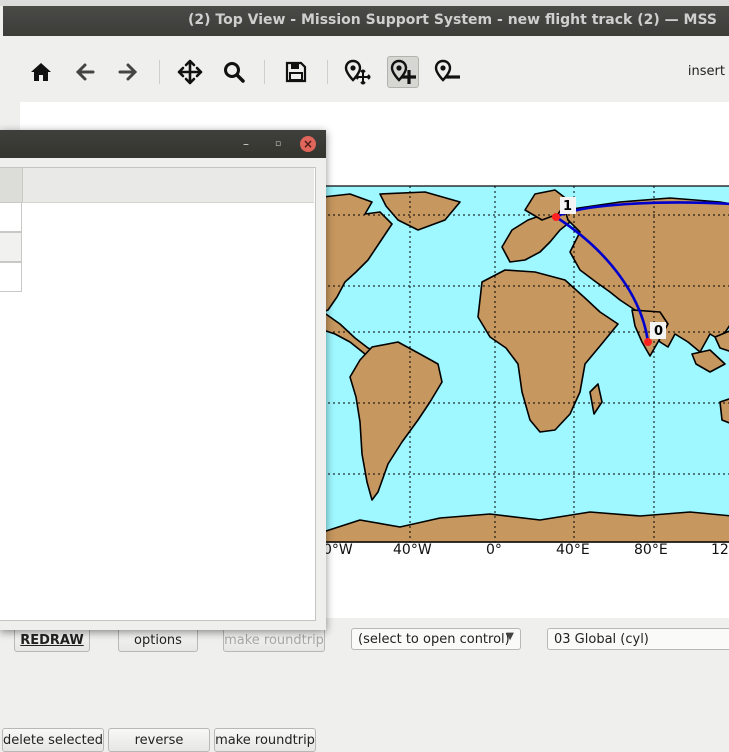 This screenshot has height=752, width=729. What do you see at coordinates (720, 550) in the screenshot?
I see `x-tick-label: 120` at bounding box center [720, 550].